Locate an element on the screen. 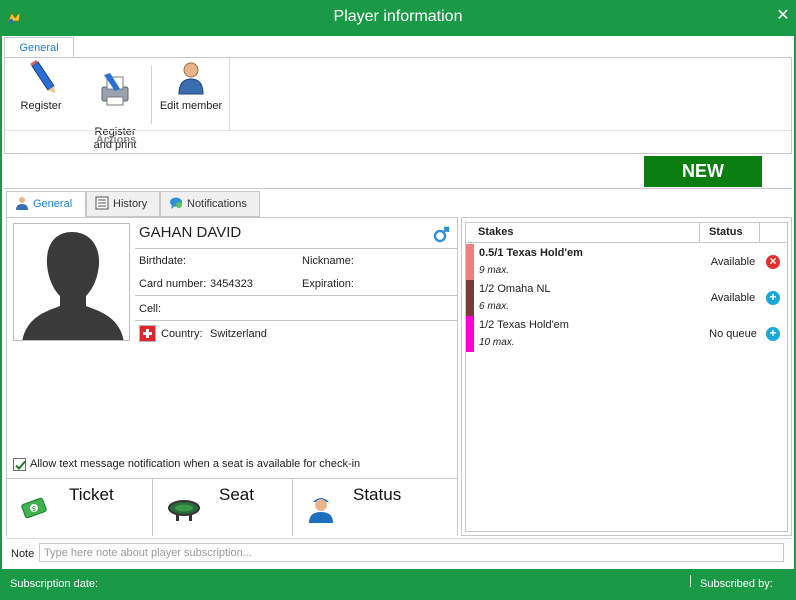  ribbon-tab-general: General is located at coordinates (39, 47).